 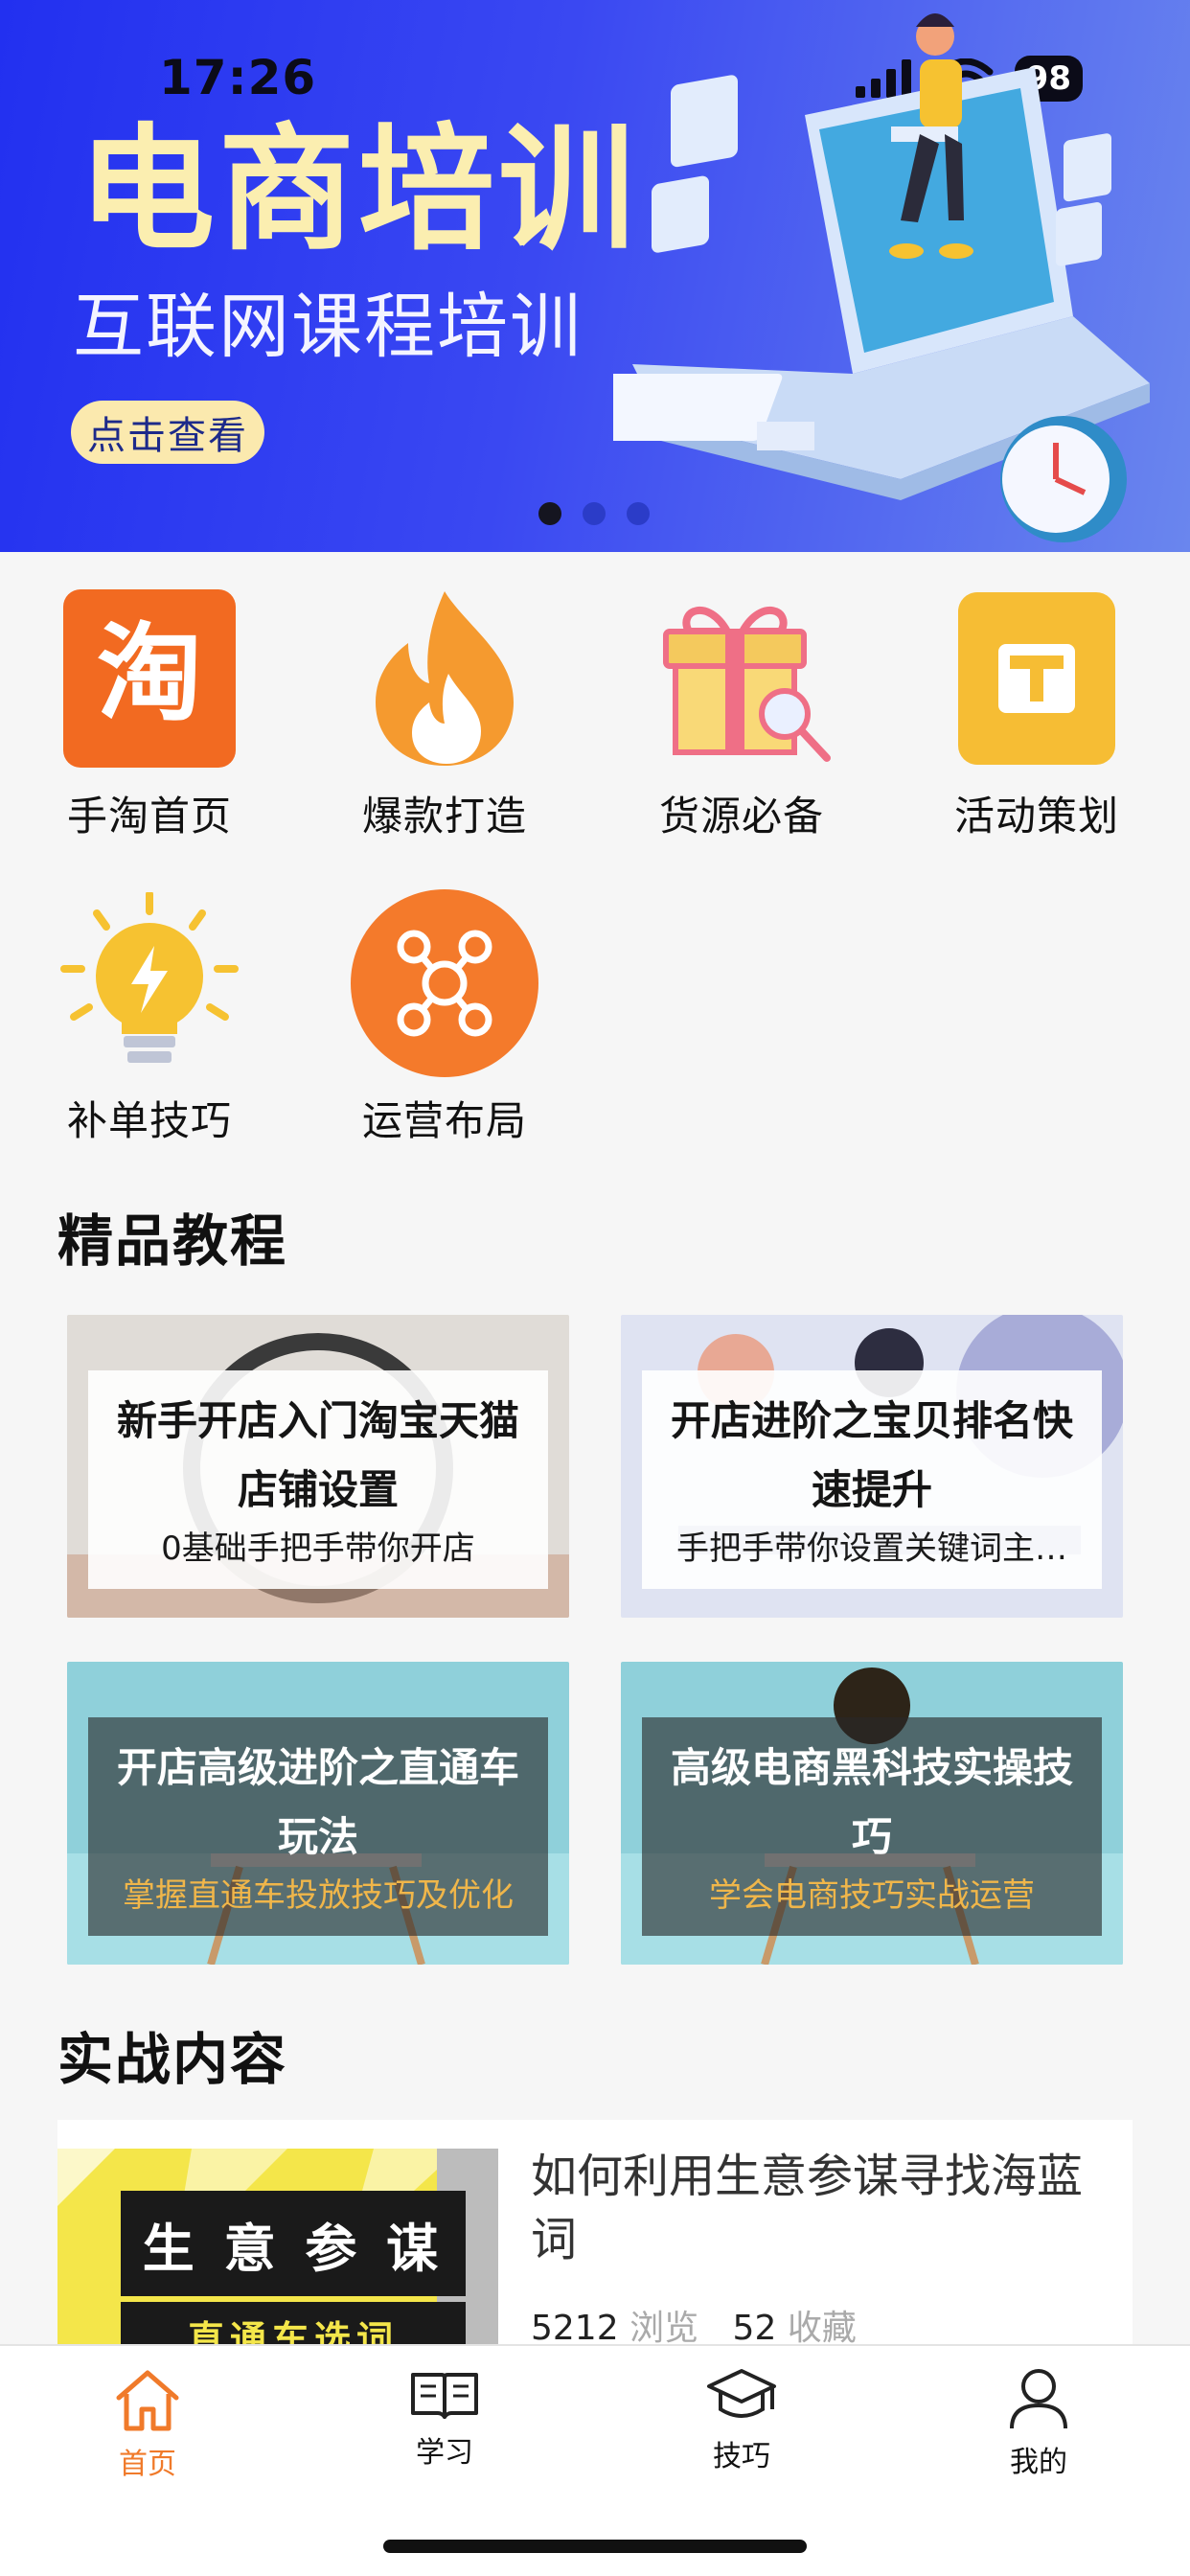 What do you see at coordinates (167, 432) in the screenshot?
I see `banner-view-button: 点击查看` at bounding box center [167, 432].